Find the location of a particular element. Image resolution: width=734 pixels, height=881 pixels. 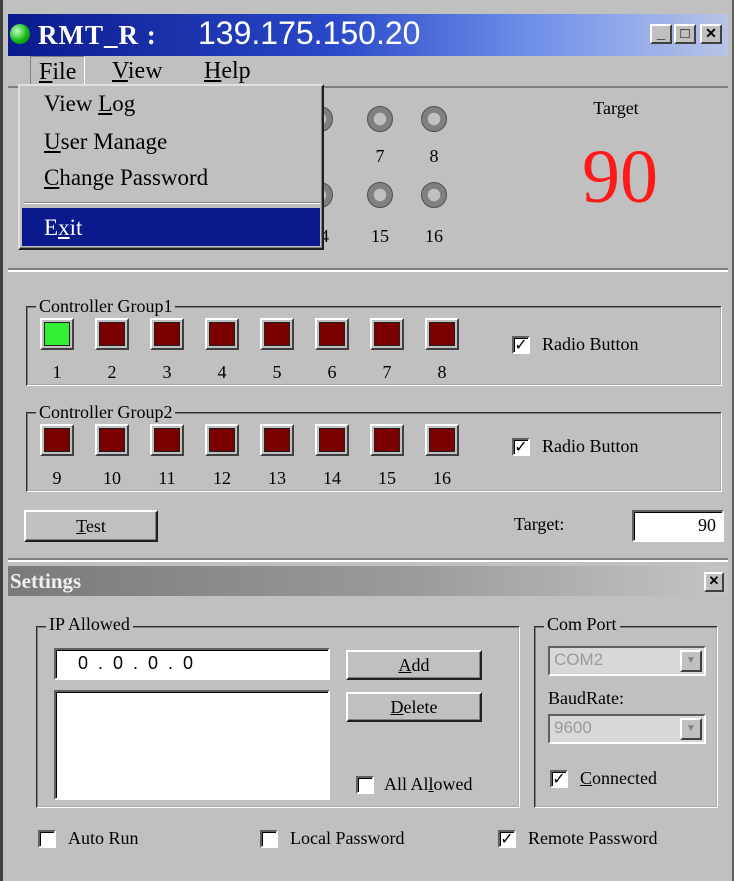

remote-password-checkbox: ✓ is located at coordinates (507, 839).